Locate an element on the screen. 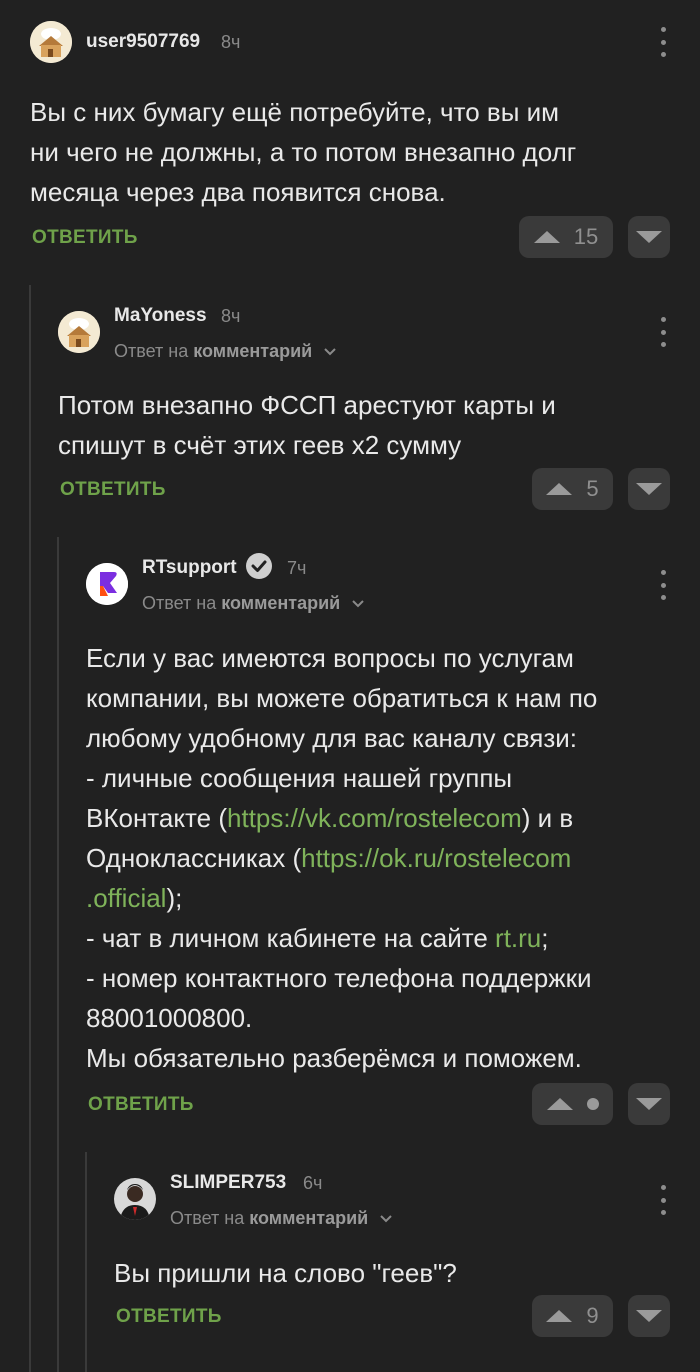 This screenshot has height=1372, width=700. rating-count: 15 is located at coordinates (586, 236).